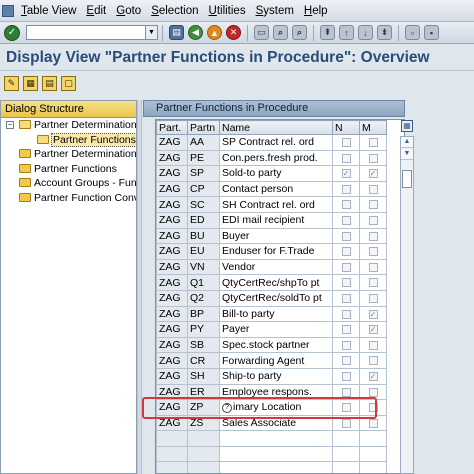 Image resolution: width=474 pixels, height=474 pixels. Describe the element at coordinates (276, 158) in the screenshot. I see `name-cell: Con.pers.fresh prod.` at that location.